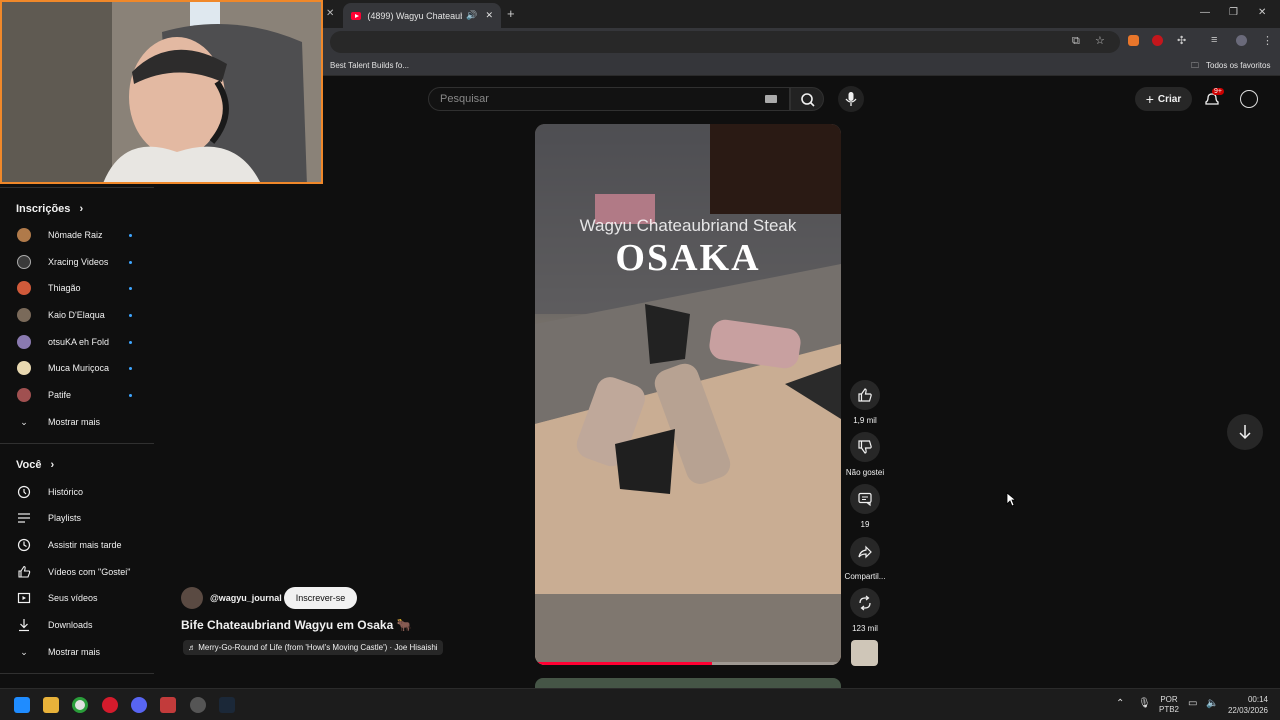 The image size is (1280, 720). What do you see at coordinates (78, 492) in the screenshot?
I see `sidebar-item-history: Histórico` at bounding box center [78, 492].